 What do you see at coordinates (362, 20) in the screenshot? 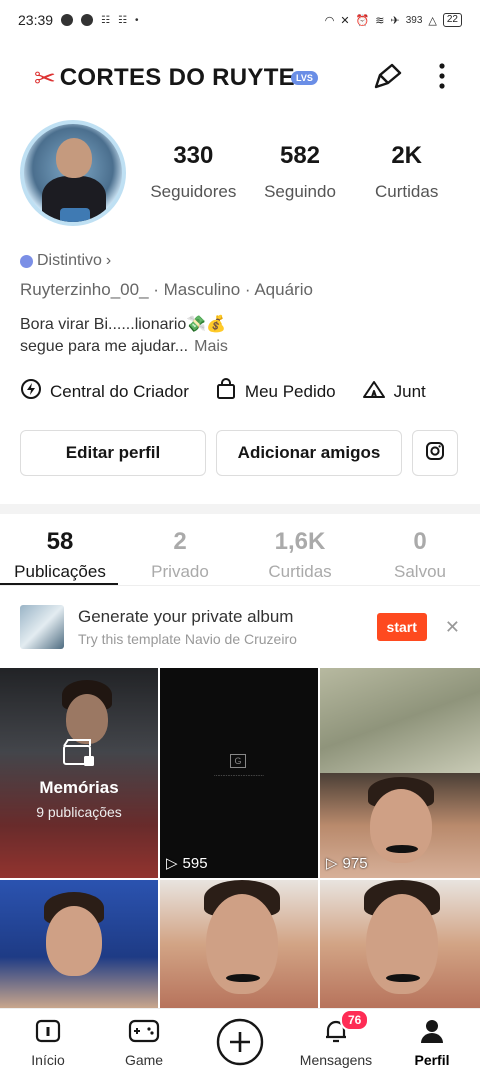
I see `alarm-icon: ⏰` at bounding box center [362, 20].